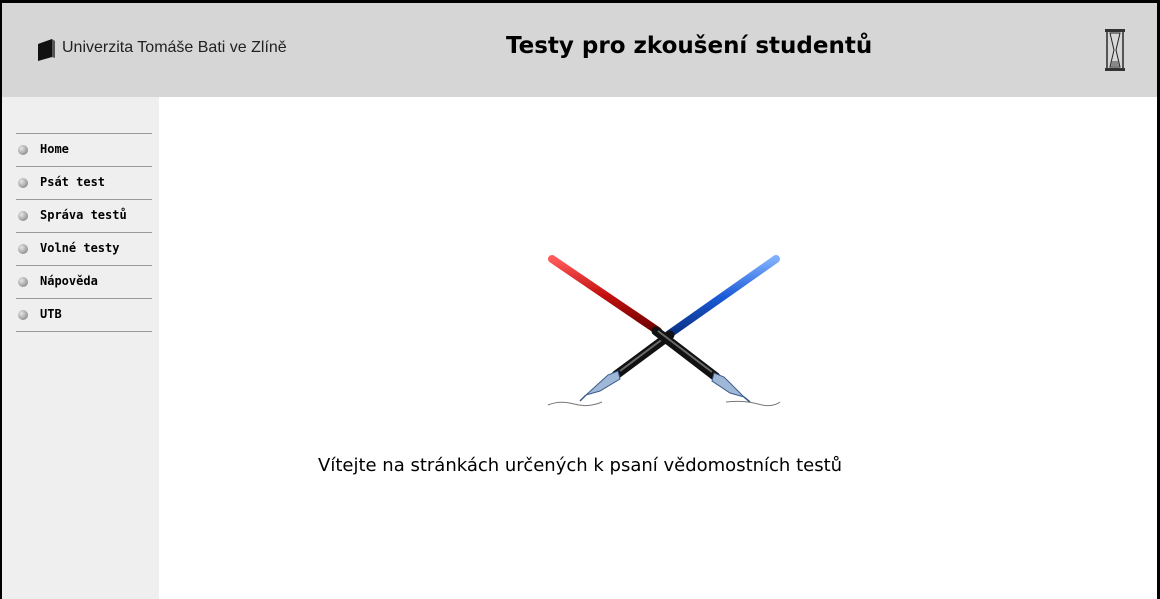  I want to click on sidebar-item-label: Správa testů, so click(83, 215).